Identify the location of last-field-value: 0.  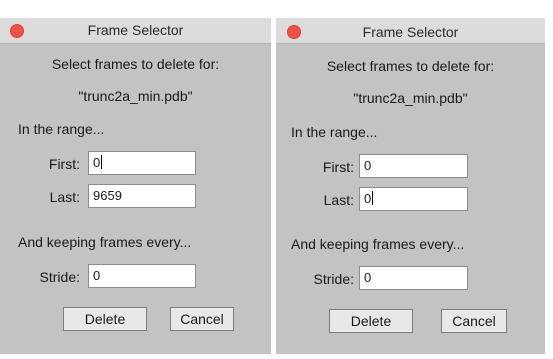
(368, 198).